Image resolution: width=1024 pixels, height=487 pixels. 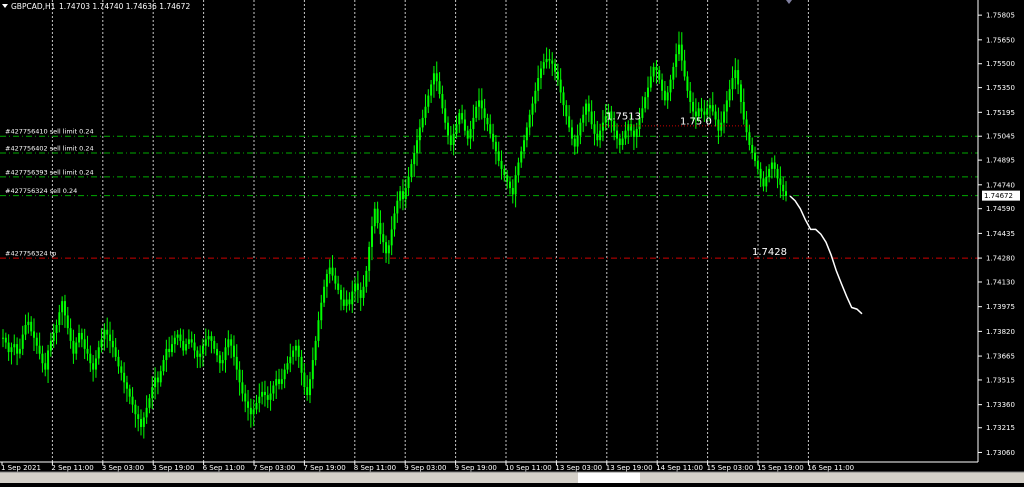 What do you see at coordinates (30, 254) in the screenshot?
I see `order-level-label: #427756324 tp` at bounding box center [30, 254].